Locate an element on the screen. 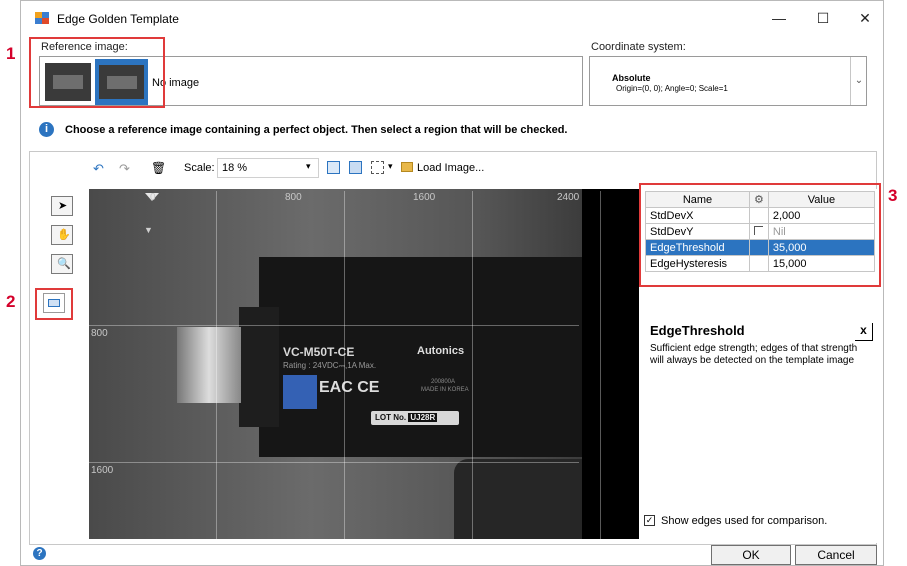 The image size is (907, 566). maximize-button: ☐ is located at coordinates (823, 18).